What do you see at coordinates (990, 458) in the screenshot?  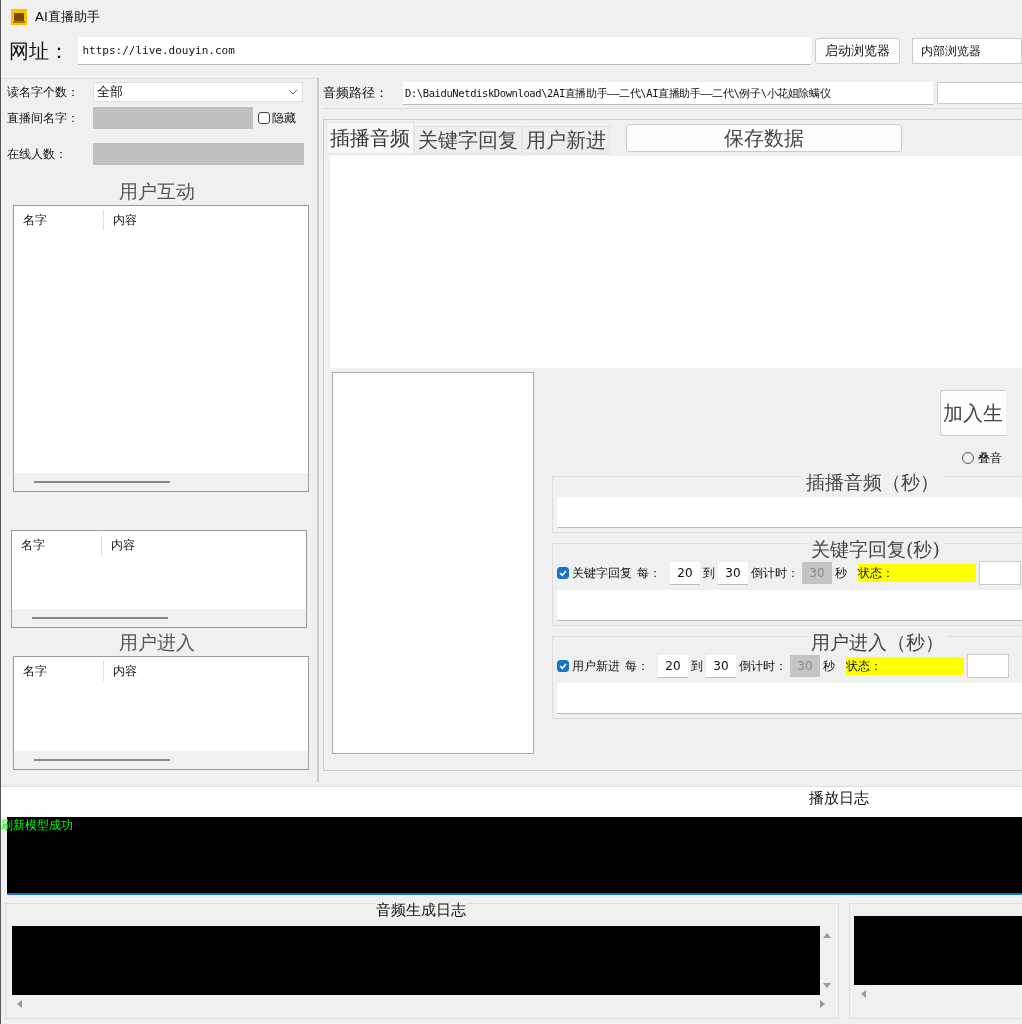 I see `overlay-label: 叠音` at bounding box center [990, 458].